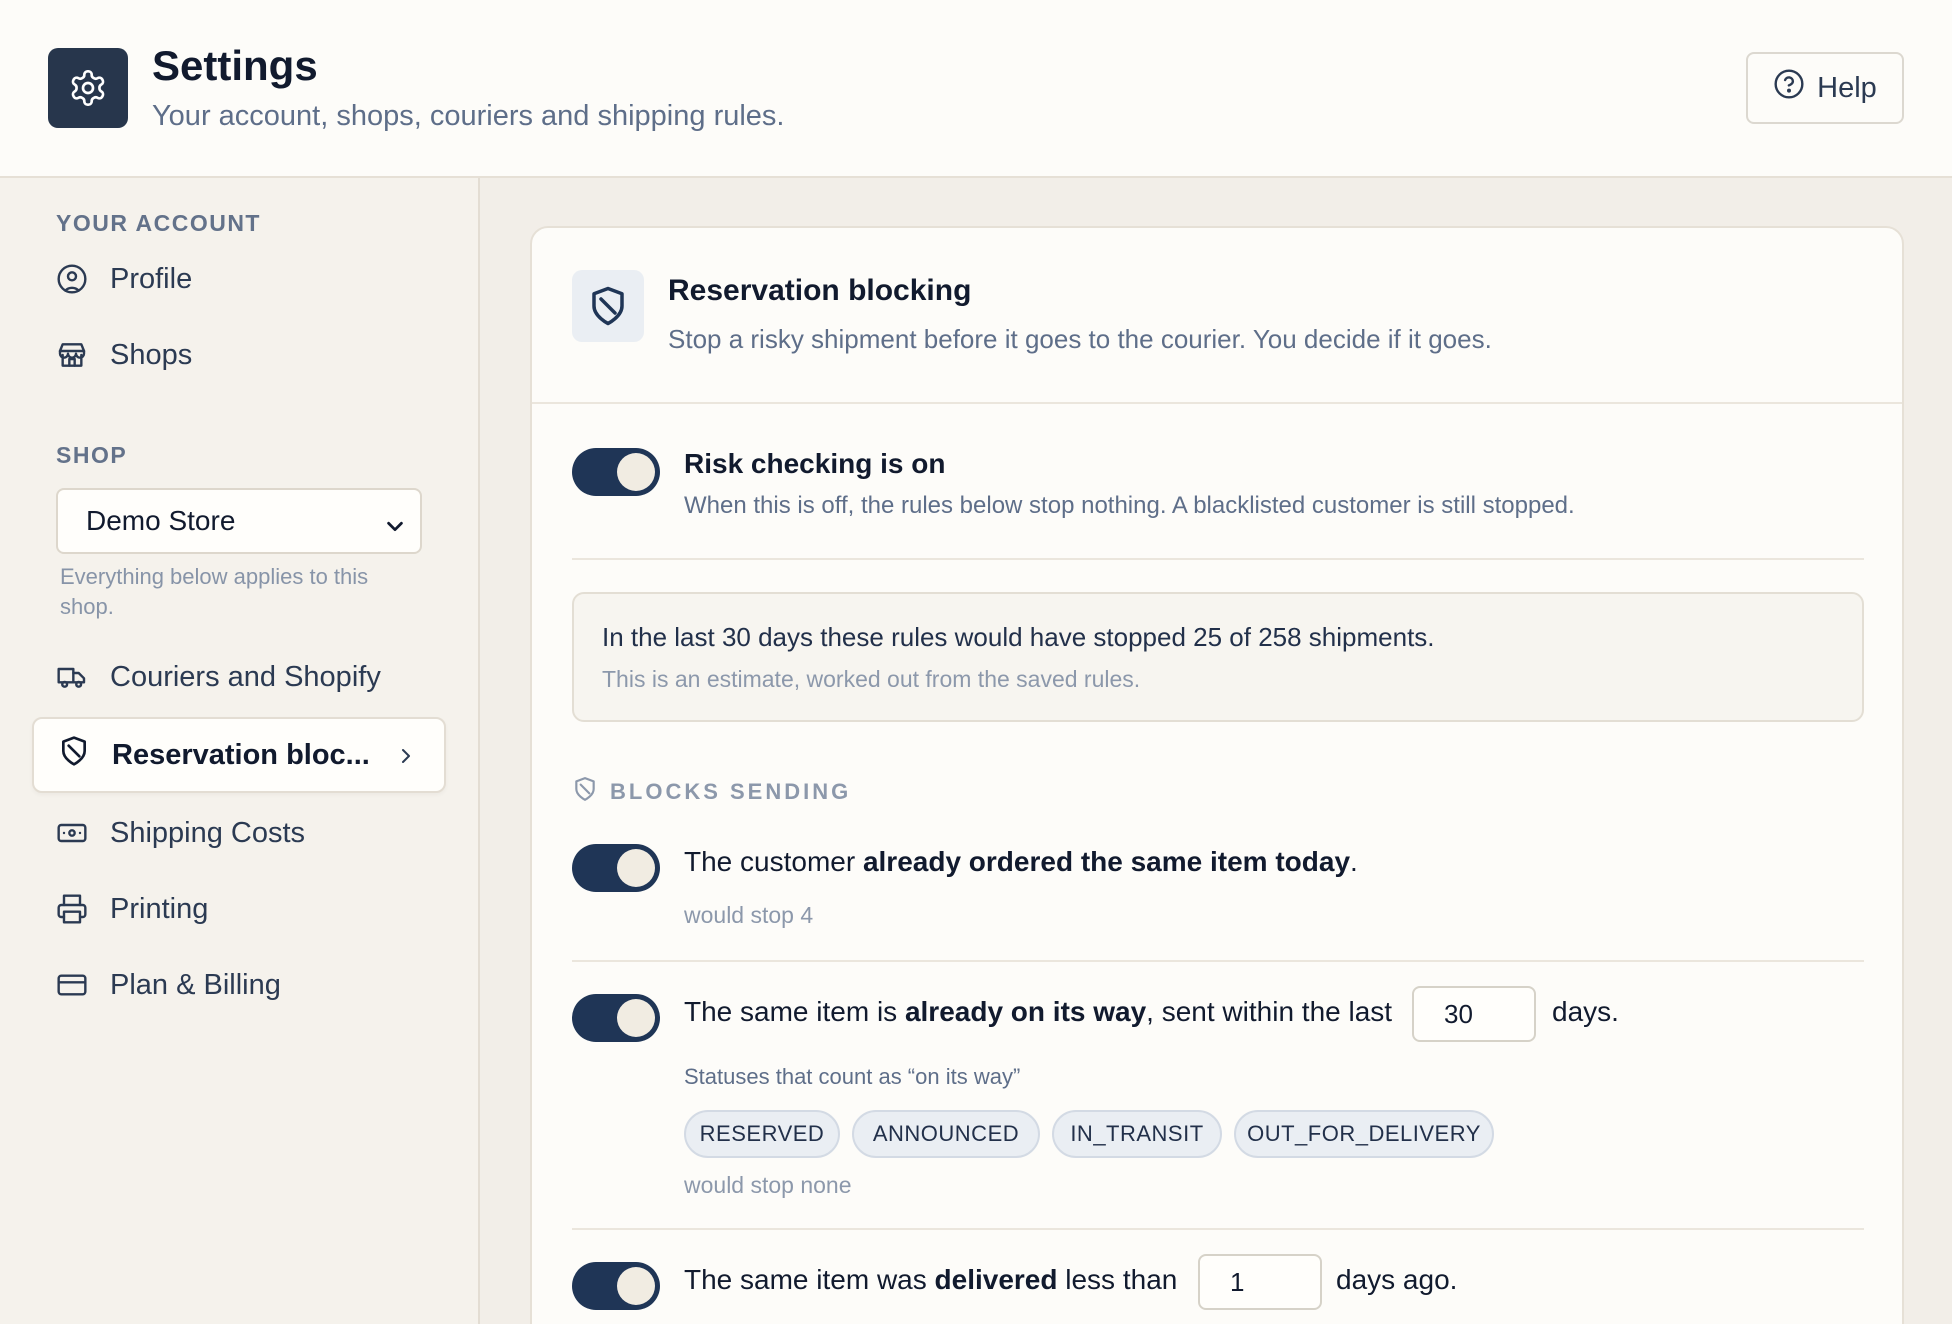 The height and width of the screenshot is (1324, 1952). Describe the element at coordinates (406, 759) in the screenshot. I see `chevron-right-icon` at that location.